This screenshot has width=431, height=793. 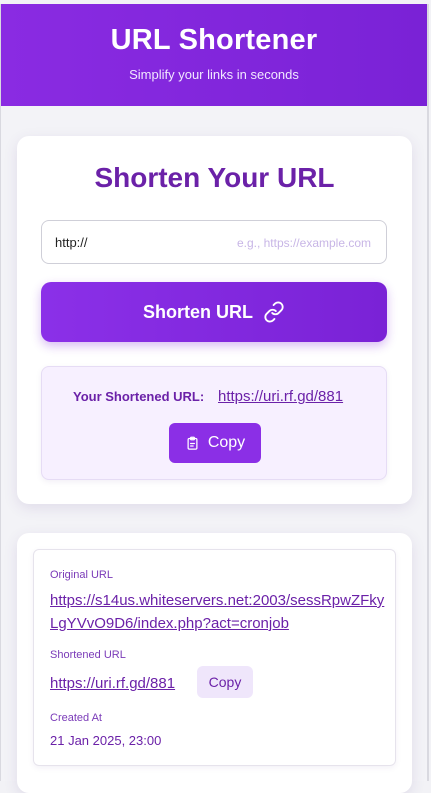 What do you see at coordinates (214, 40) in the screenshot?
I see `app-title: URL Shortener` at bounding box center [214, 40].